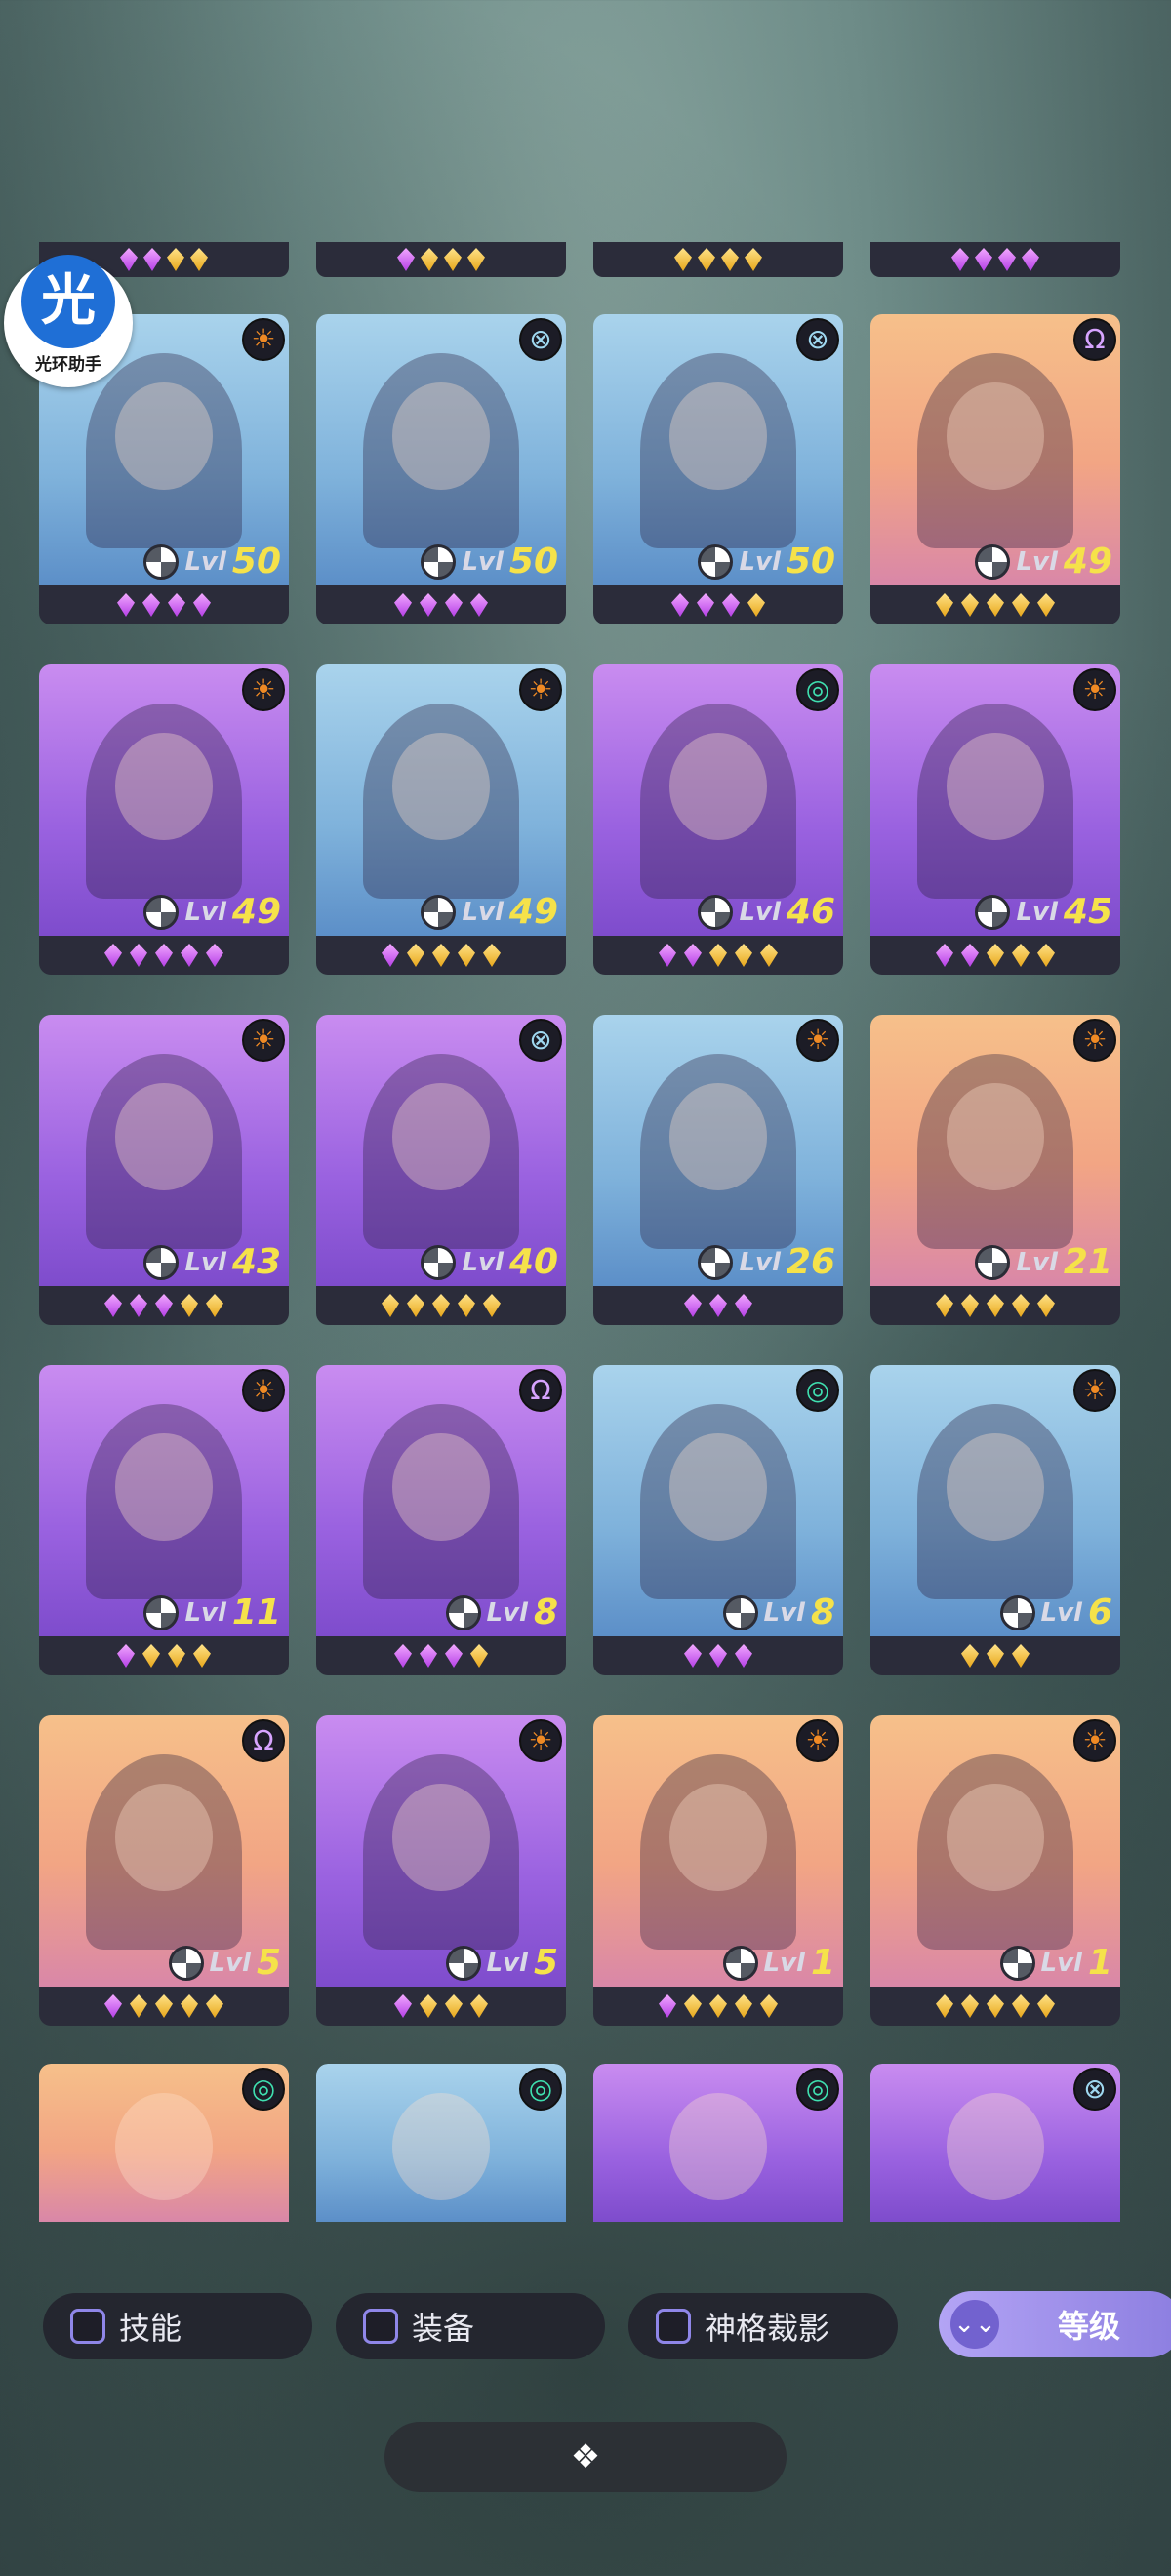  What do you see at coordinates (164, 1170) in the screenshot?
I see `hero-card: ☀ Lvl 43` at bounding box center [164, 1170].